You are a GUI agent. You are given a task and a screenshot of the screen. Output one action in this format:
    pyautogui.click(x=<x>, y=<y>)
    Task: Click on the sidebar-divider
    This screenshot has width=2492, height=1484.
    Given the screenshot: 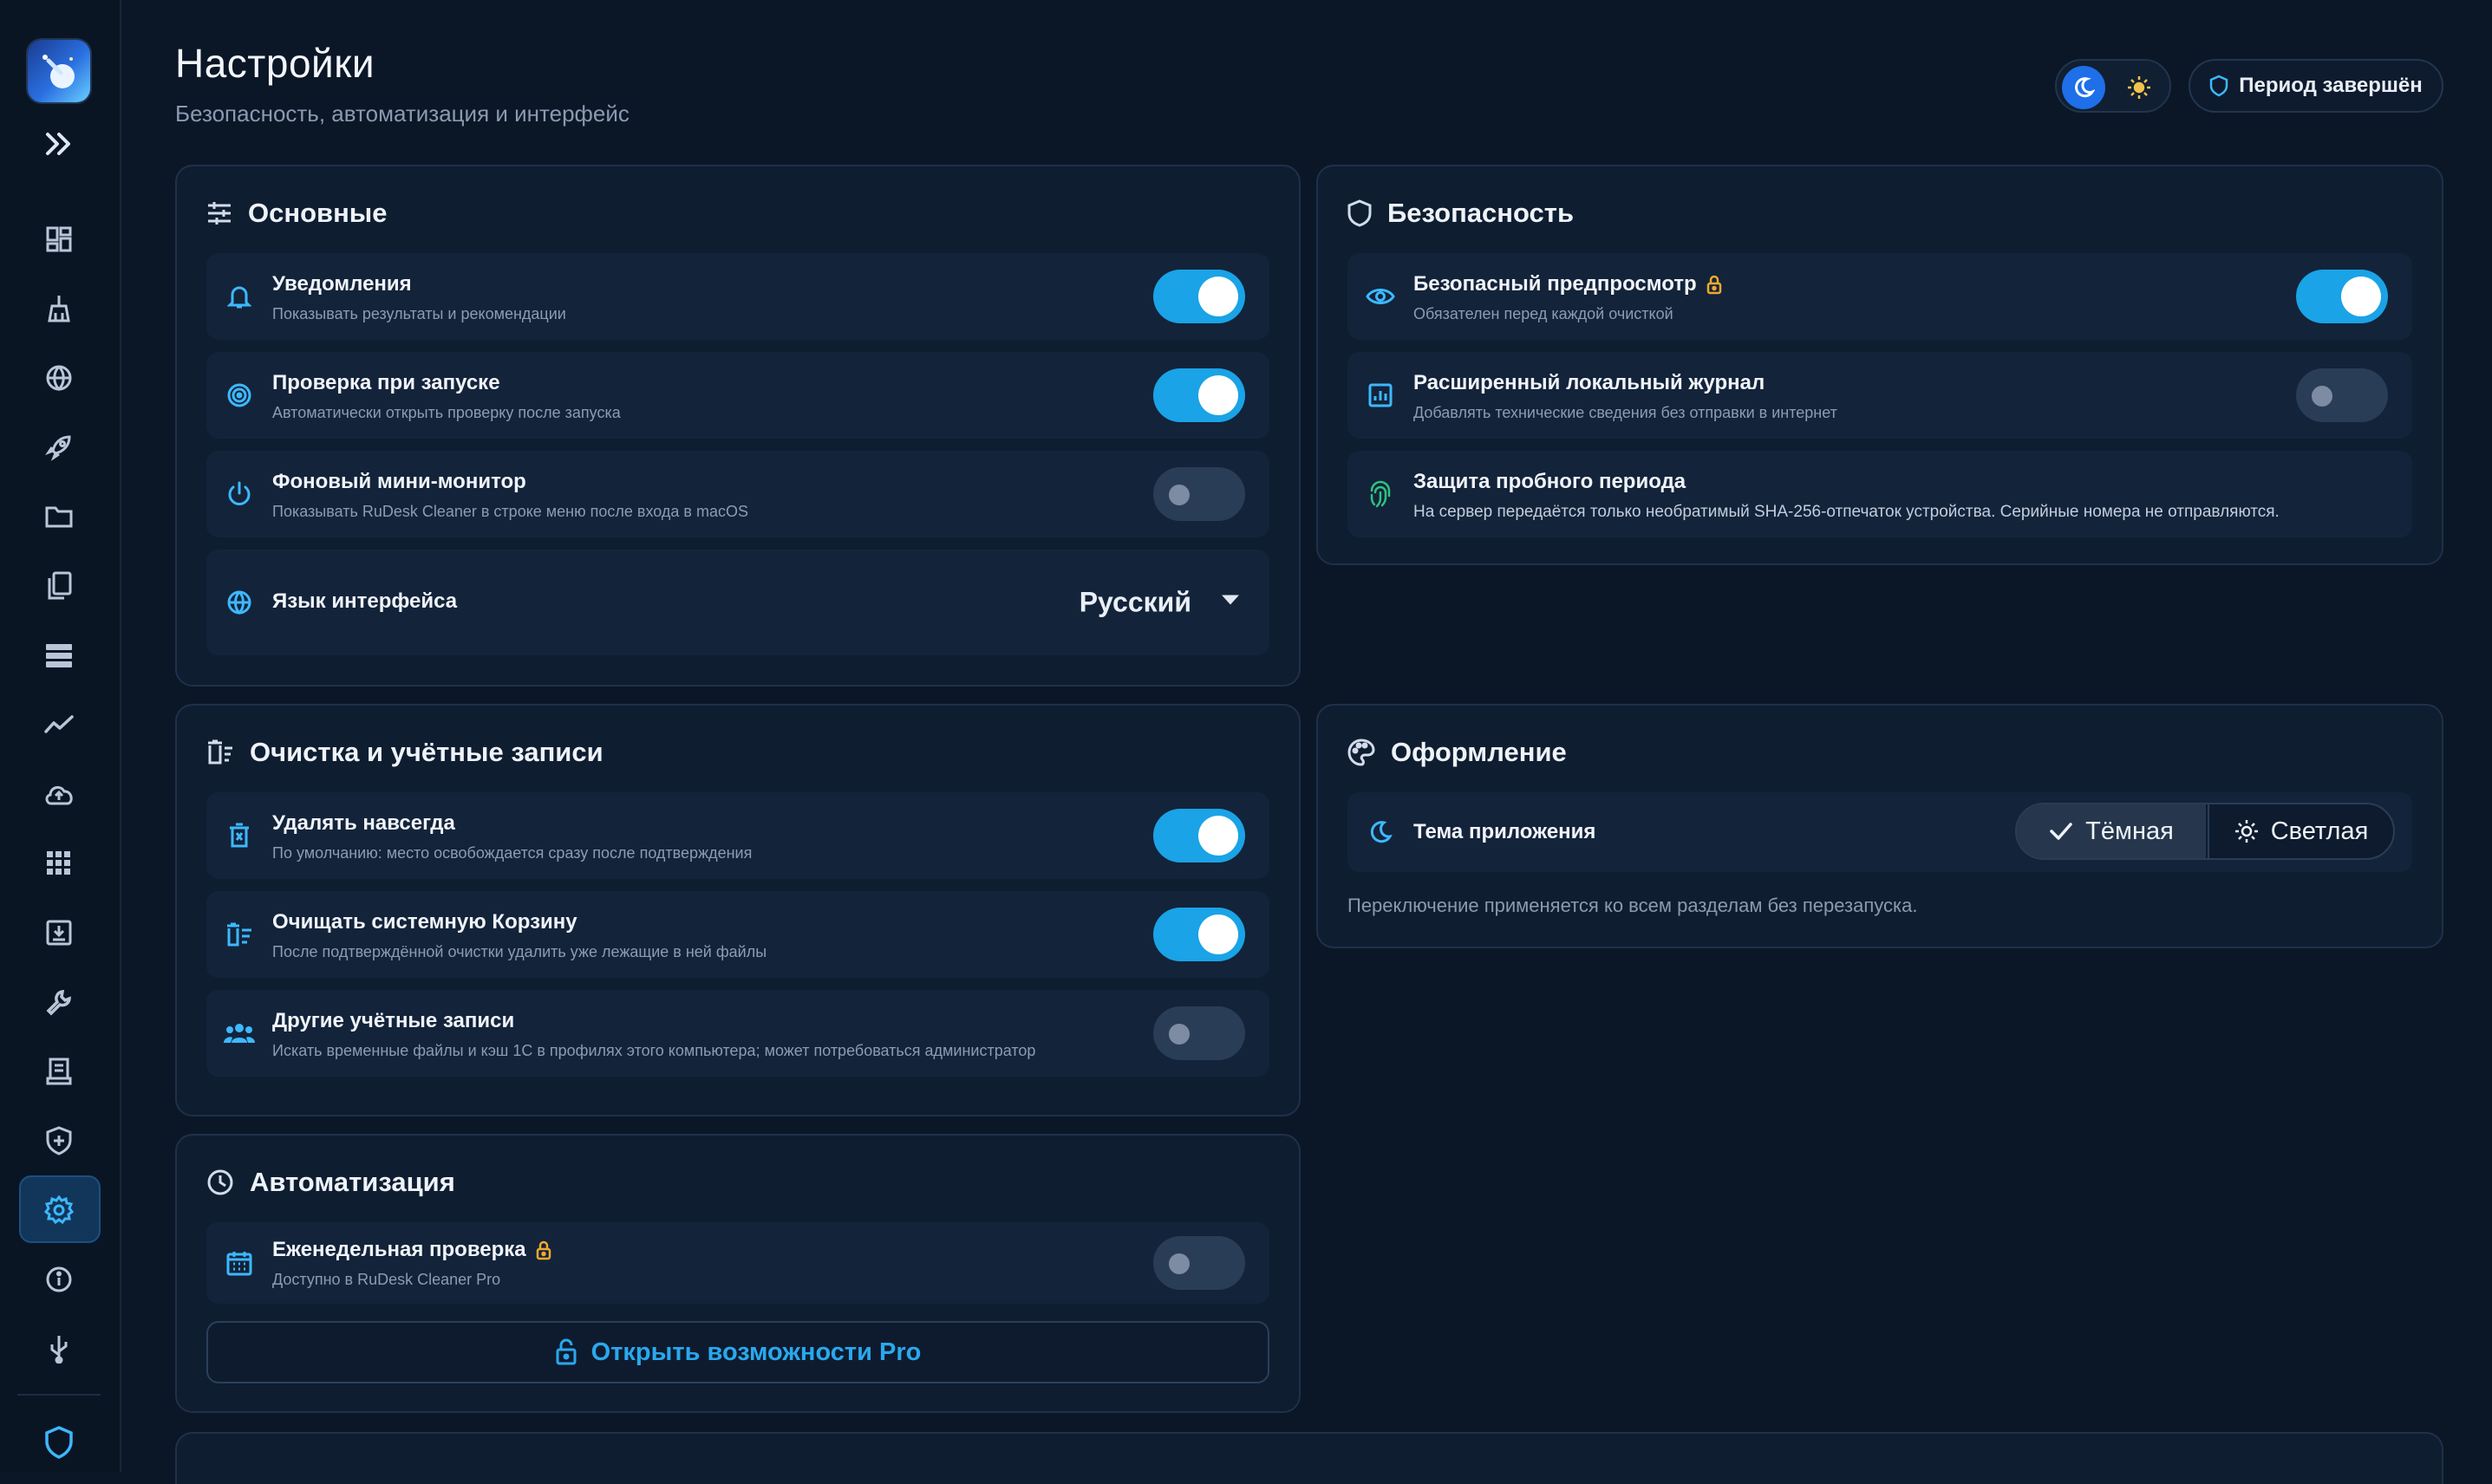 What is the action you would take?
    pyautogui.click(x=59, y=1395)
    